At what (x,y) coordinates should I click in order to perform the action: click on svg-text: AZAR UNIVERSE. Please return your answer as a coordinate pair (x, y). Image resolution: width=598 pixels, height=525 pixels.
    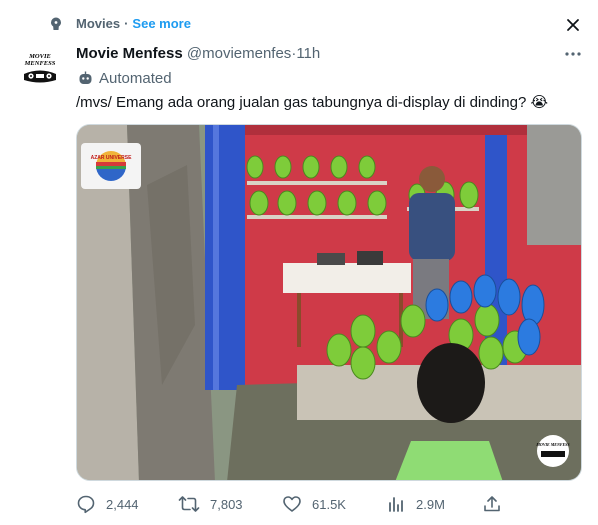
    Looking at the image, I should click on (112, 158).